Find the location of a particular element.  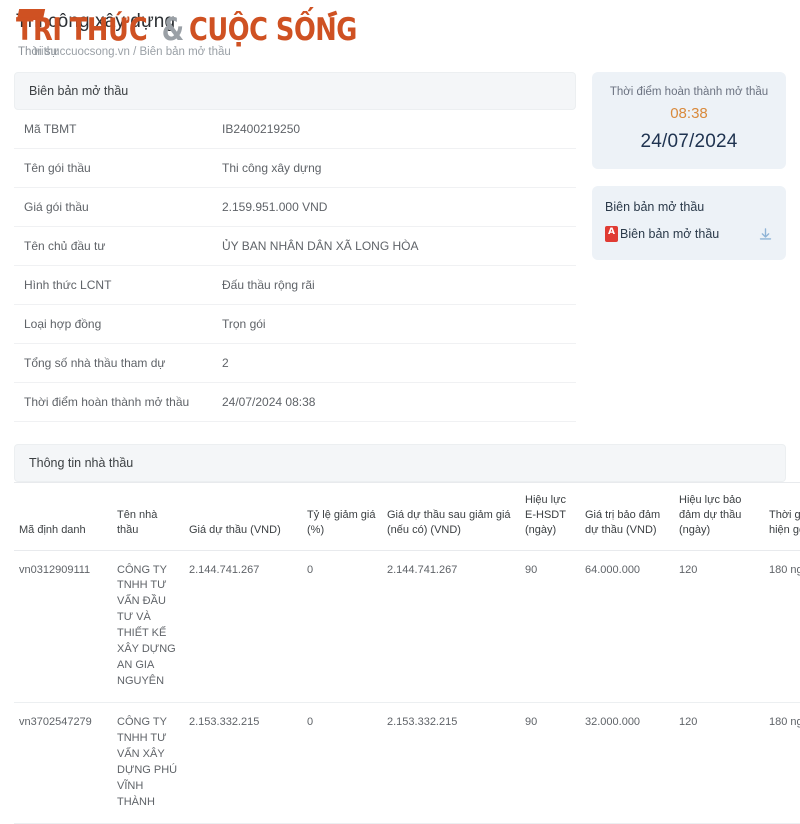

table-row: Tên gói thầu Thi công xây dựng is located at coordinates (295, 168).